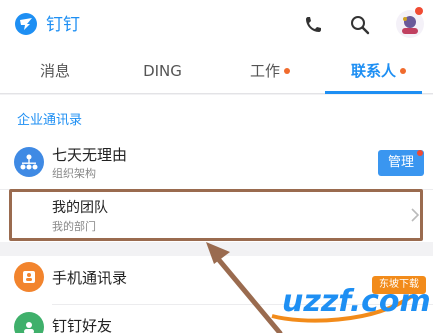  I want to click on avatar-notification-dot, so click(419, 11).